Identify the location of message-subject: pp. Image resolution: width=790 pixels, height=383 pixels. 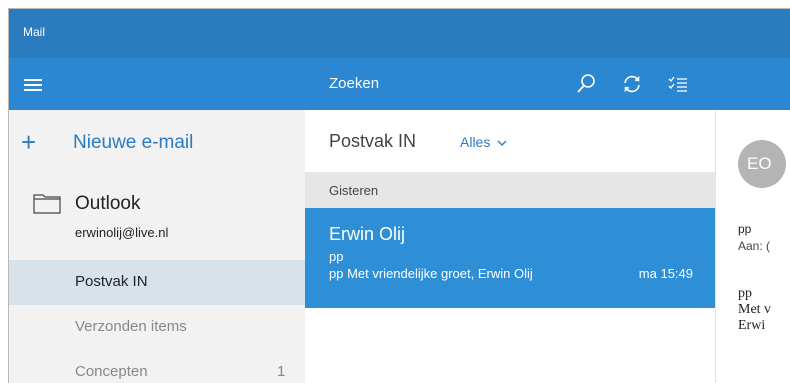
(336, 256).